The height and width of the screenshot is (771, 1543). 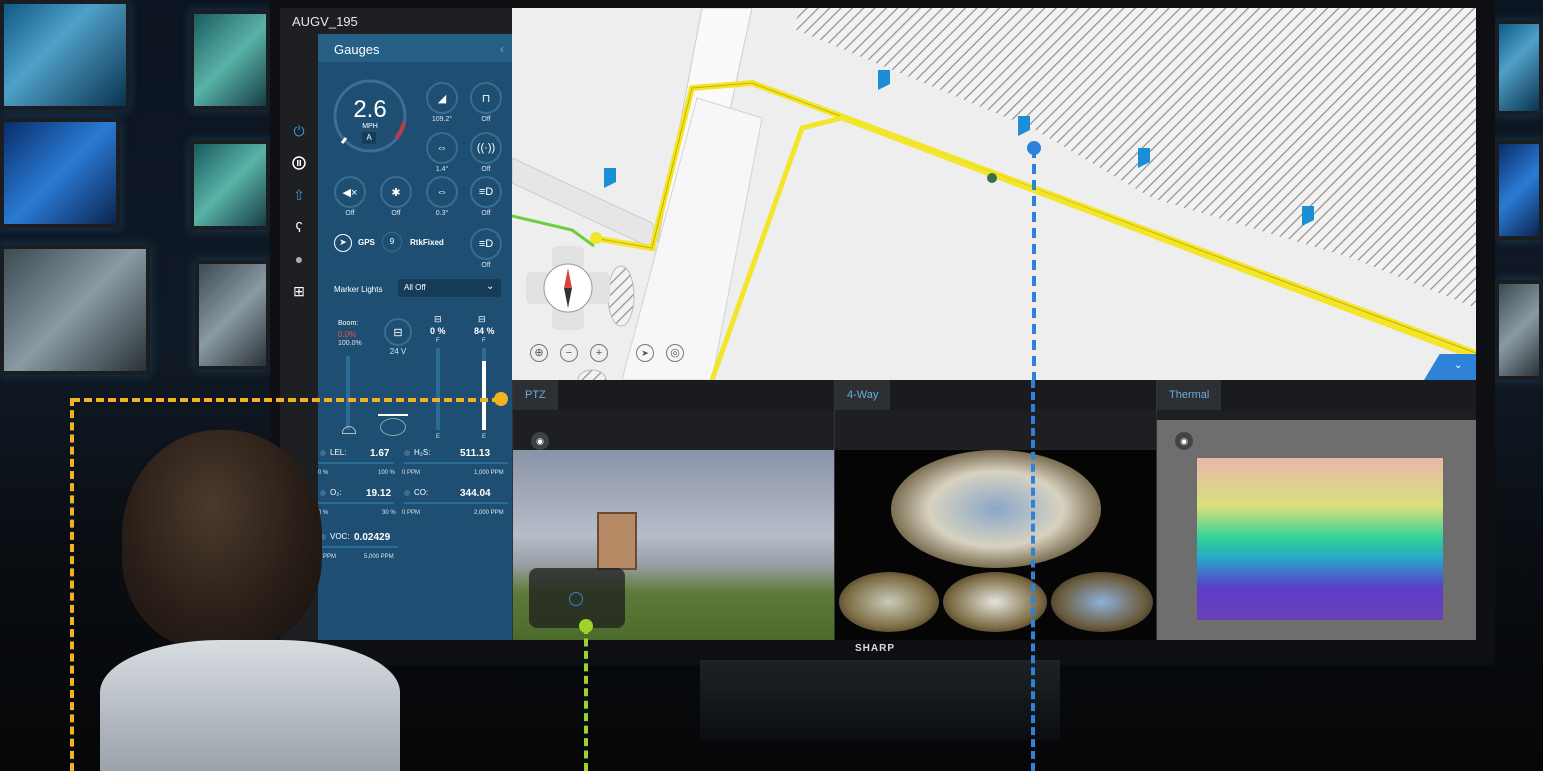 What do you see at coordinates (1320, 539) in the screenshot?
I see `thermal-video-feed` at bounding box center [1320, 539].